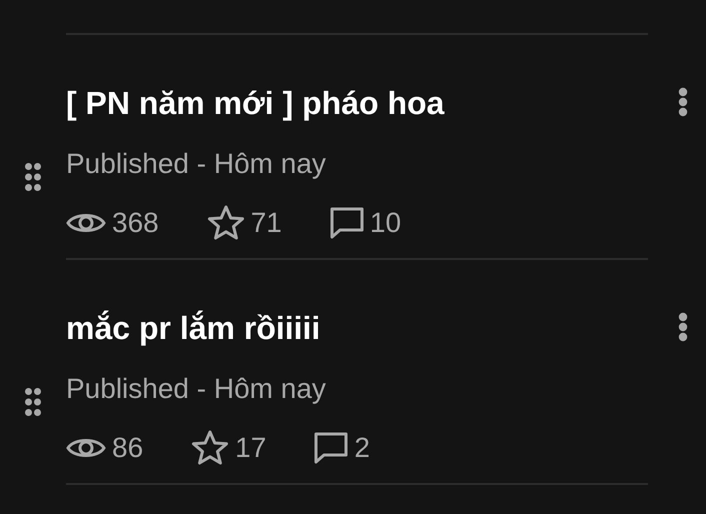  I want to click on post-title: mắc pr lắm rồiiiii, so click(357, 328).